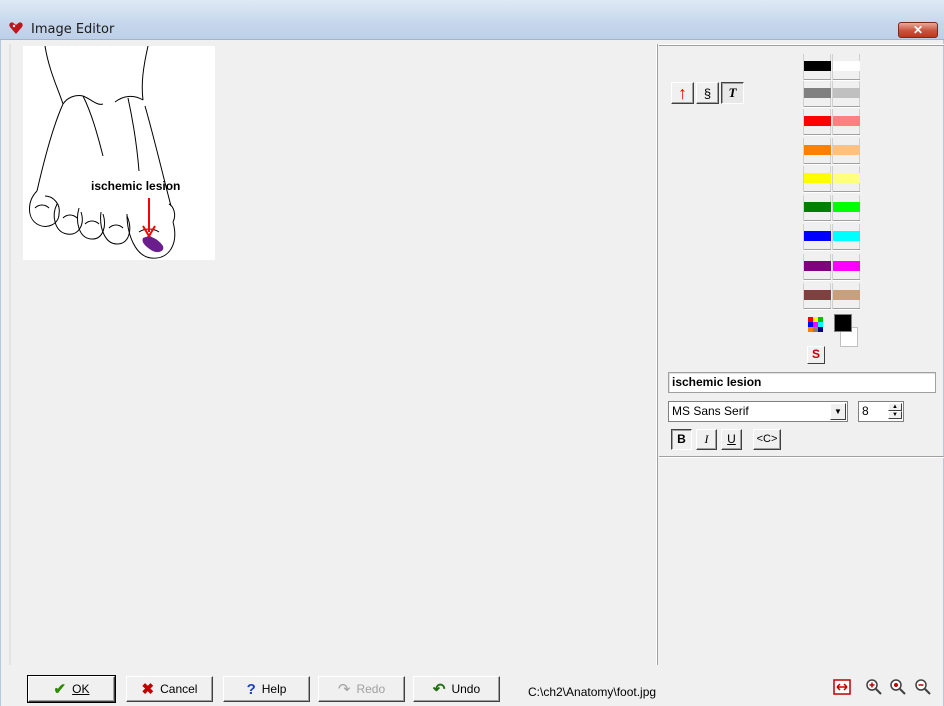 This screenshot has width=944, height=706. Describe the element at coordinates (846, 296) in the screenshot. I see `swatch-tan` at that location.